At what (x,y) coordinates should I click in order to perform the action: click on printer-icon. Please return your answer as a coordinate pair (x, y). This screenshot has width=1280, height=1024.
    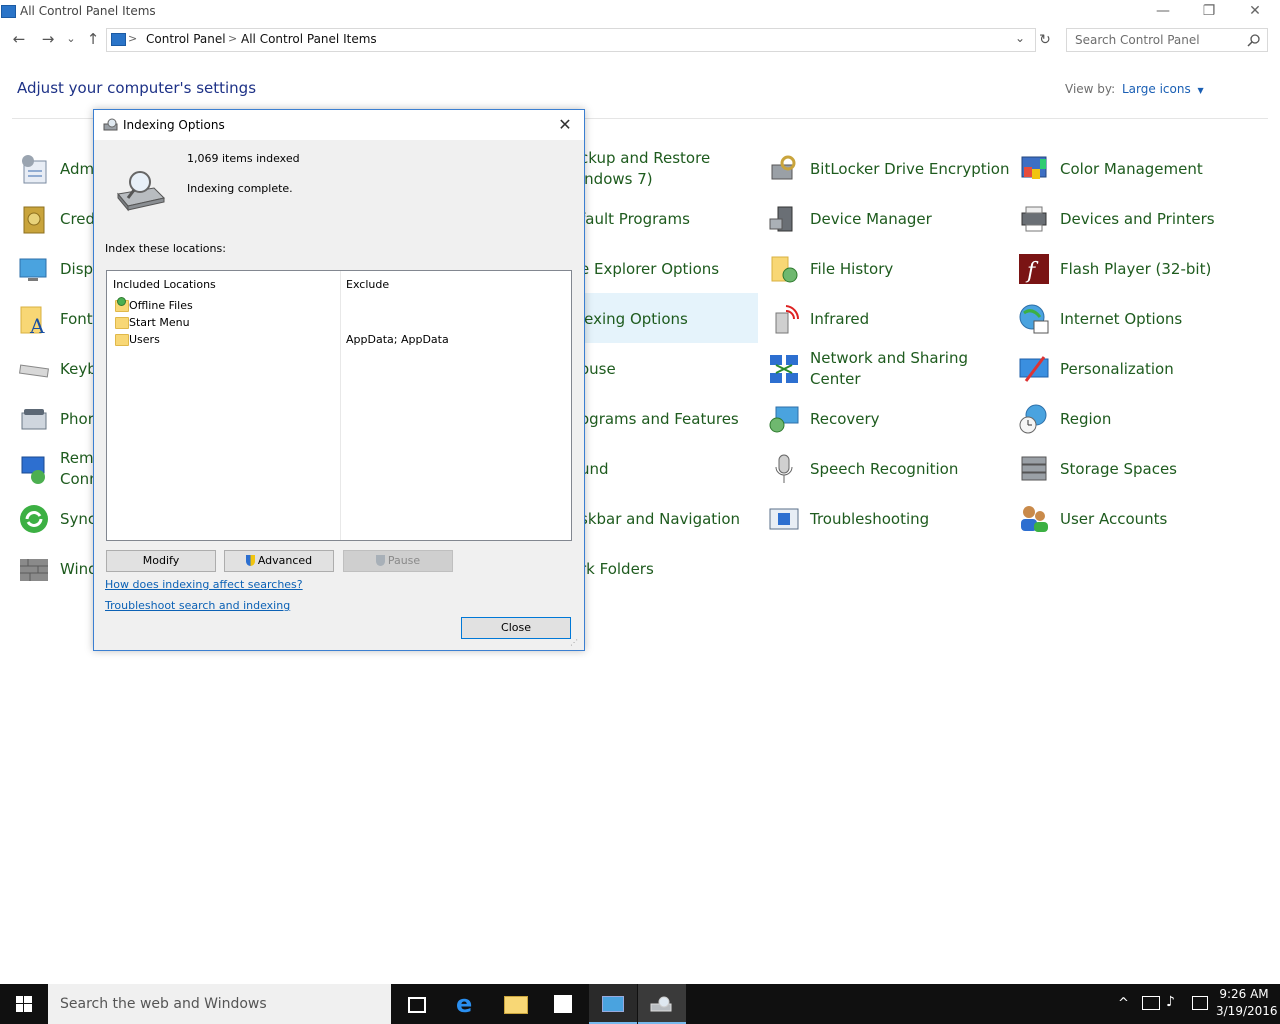
    Looking at the image, I should click on (1034, 219).